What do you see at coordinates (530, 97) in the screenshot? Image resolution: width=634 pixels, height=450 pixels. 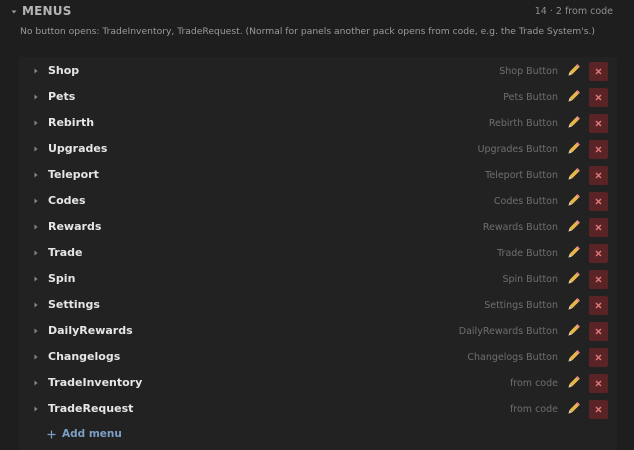 I see `menu-binding: Pets Button` at bounding box center [530, 97].